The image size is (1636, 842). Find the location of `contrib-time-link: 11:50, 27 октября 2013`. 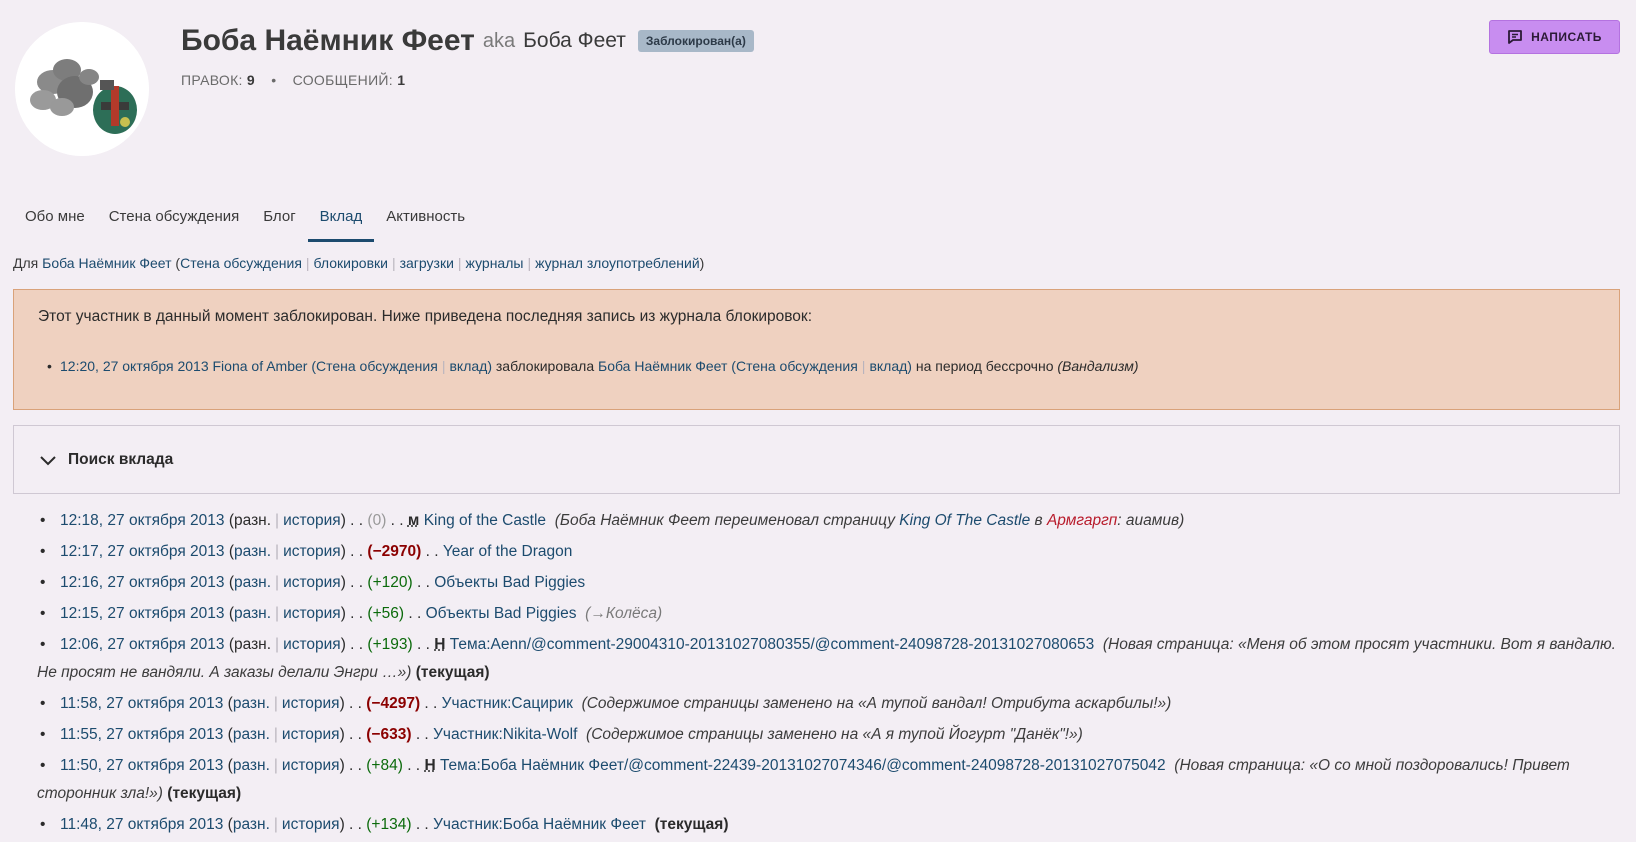

contrib-time-link: 11:50, 27 октября 2013 is located at coordinates (141, 765).